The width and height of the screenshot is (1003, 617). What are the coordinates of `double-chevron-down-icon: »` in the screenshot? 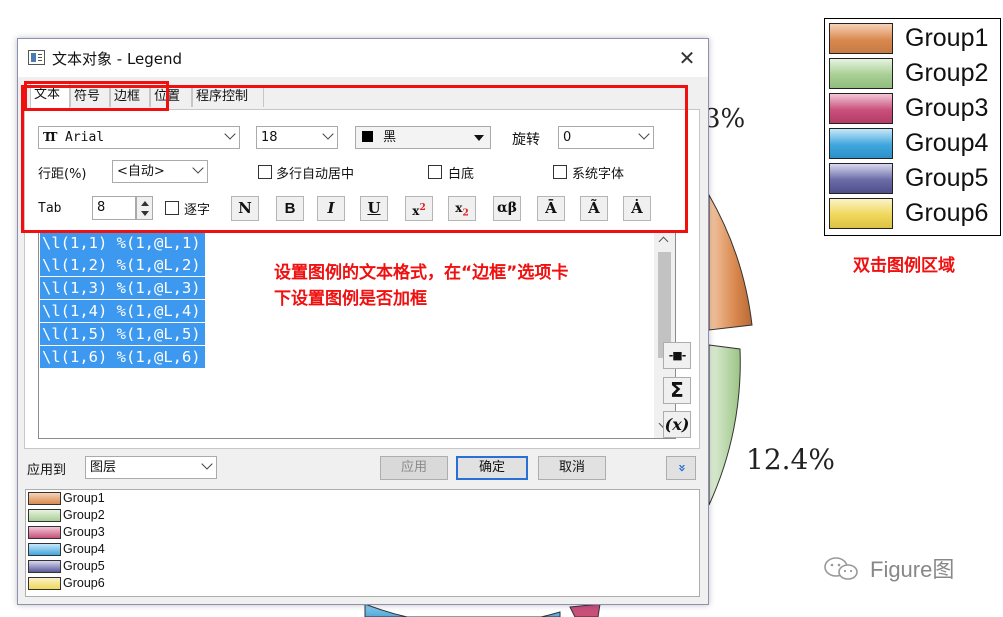 It's located at (681, 468).